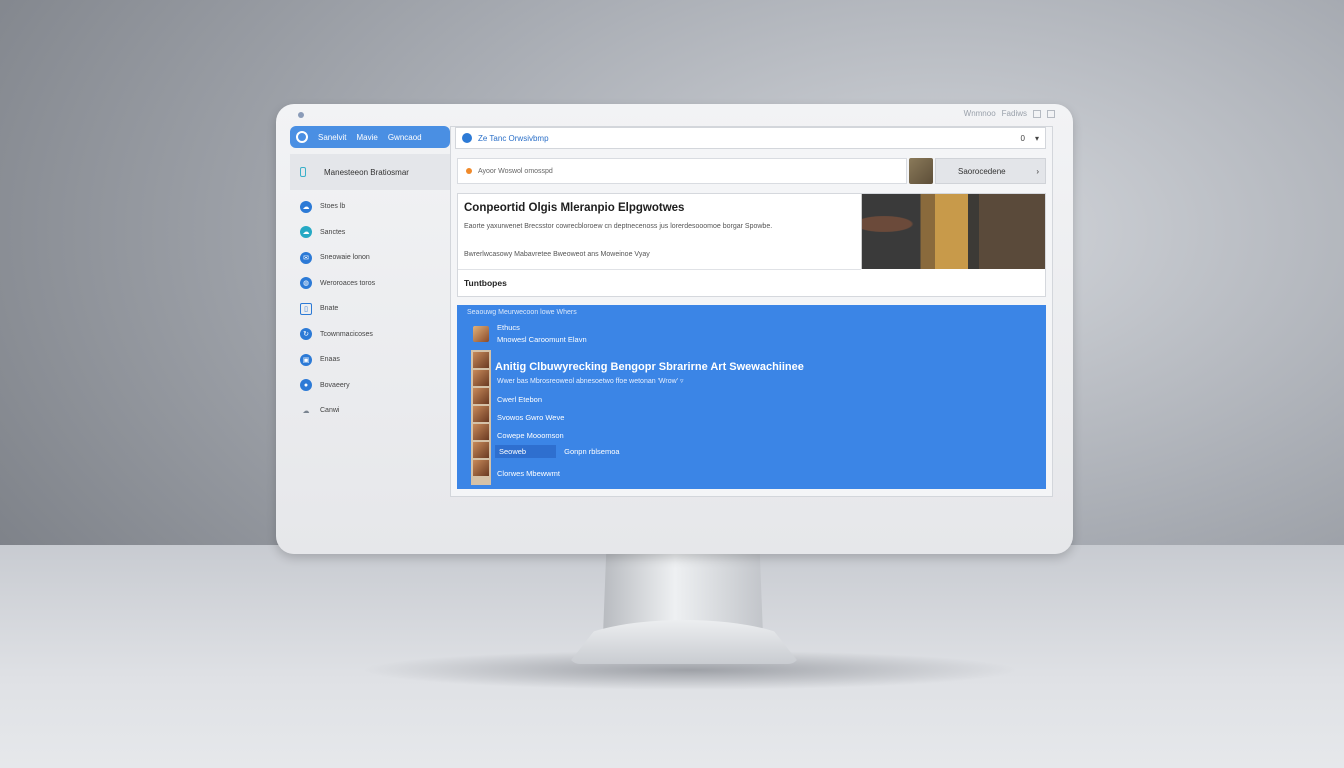 The height and width of the screenshot is (768, 1344). Describe the element at coordinates (301, 115) in the screenshot. I see `camera-icon` at that location.